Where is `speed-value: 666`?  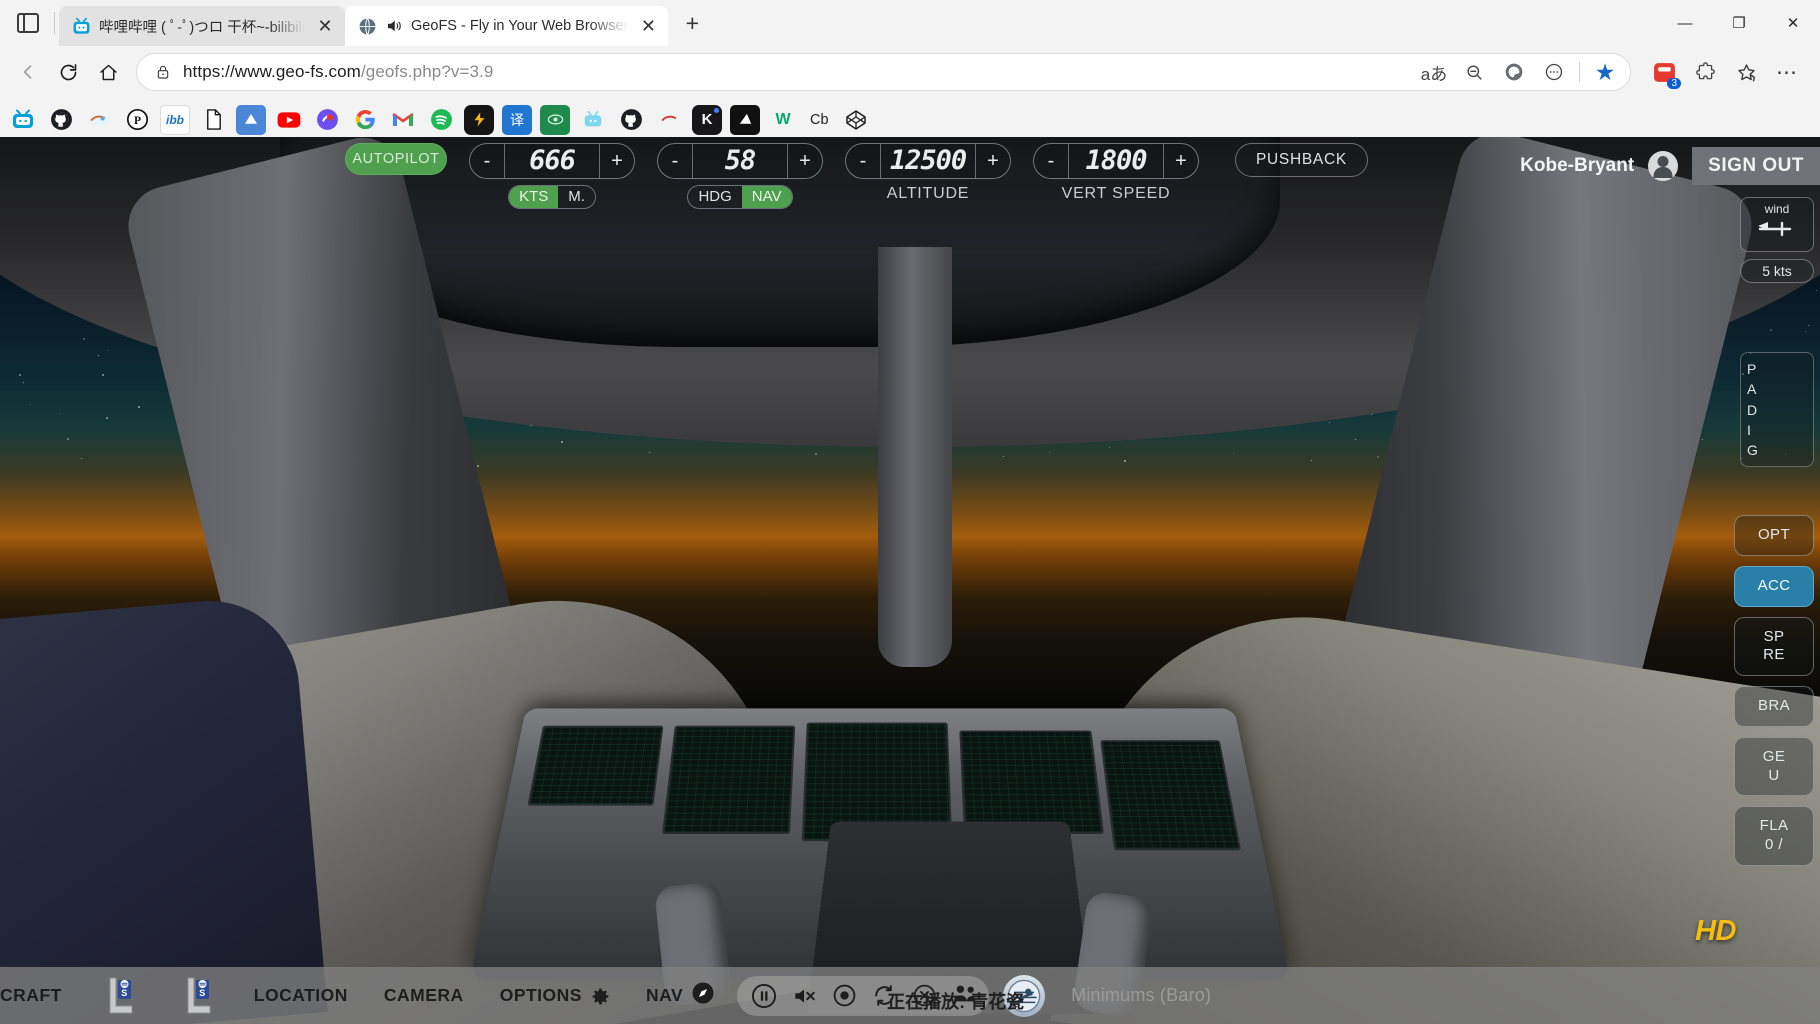
speed-value: 666 is located at coordinates (552, 161).